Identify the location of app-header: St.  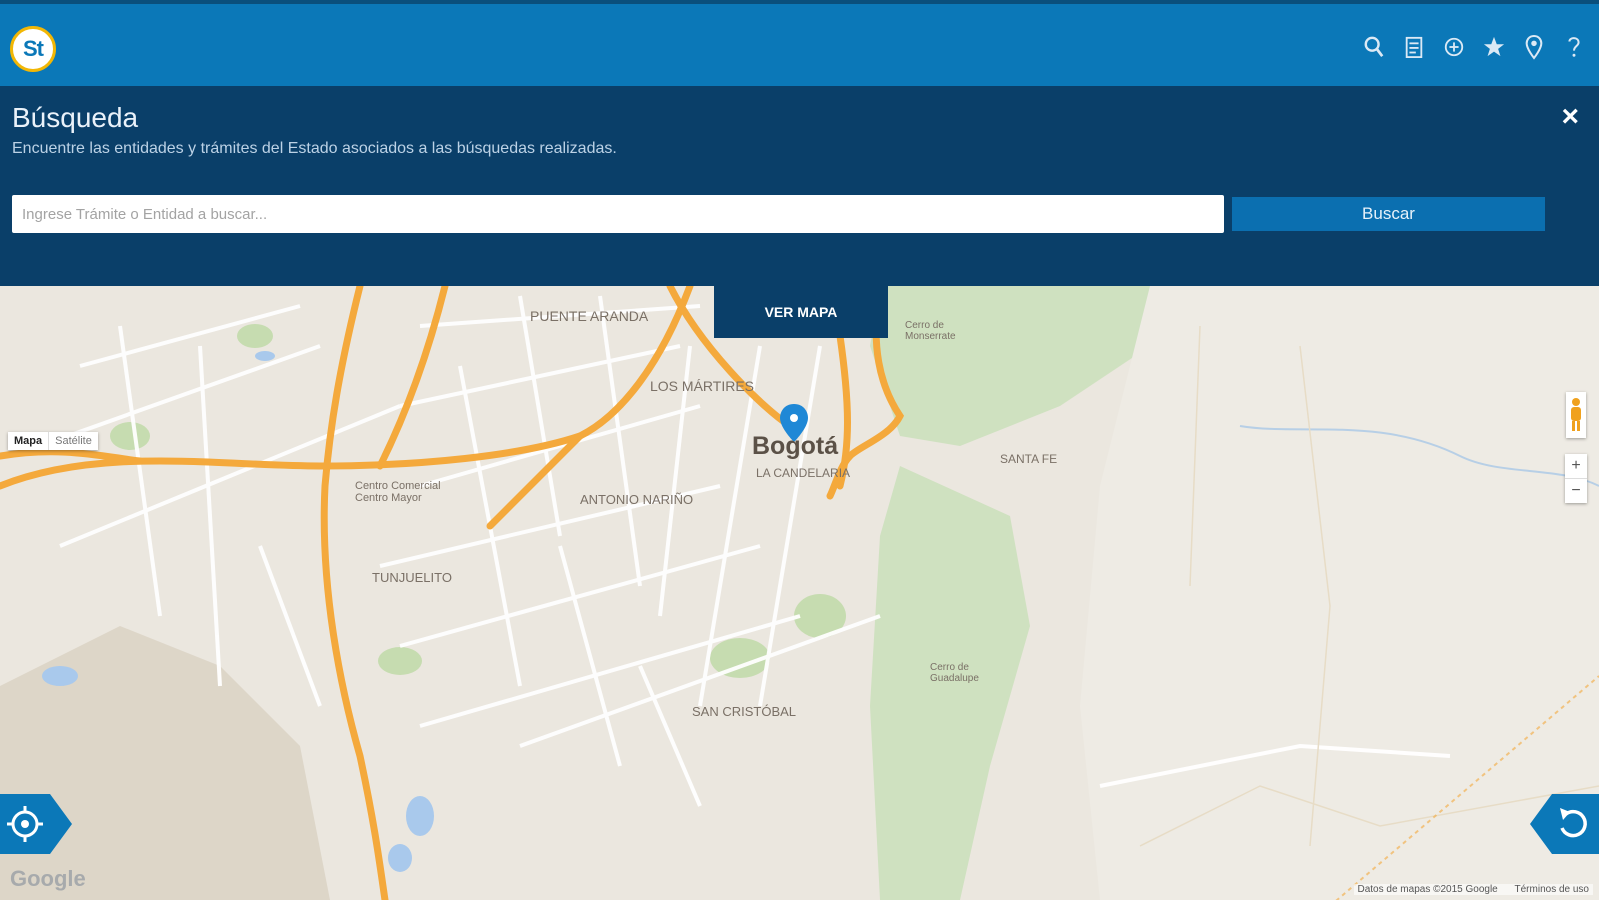
(799, 43).